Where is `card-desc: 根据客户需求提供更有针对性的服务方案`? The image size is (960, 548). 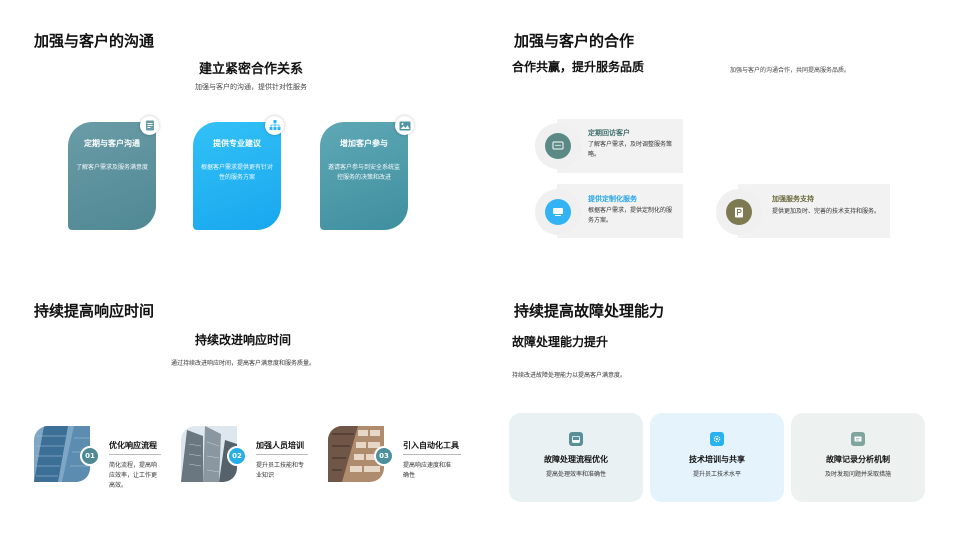
card-desc: 根据客户需求提供更有针对性的服务方案 is located at coordinates (237, 172).